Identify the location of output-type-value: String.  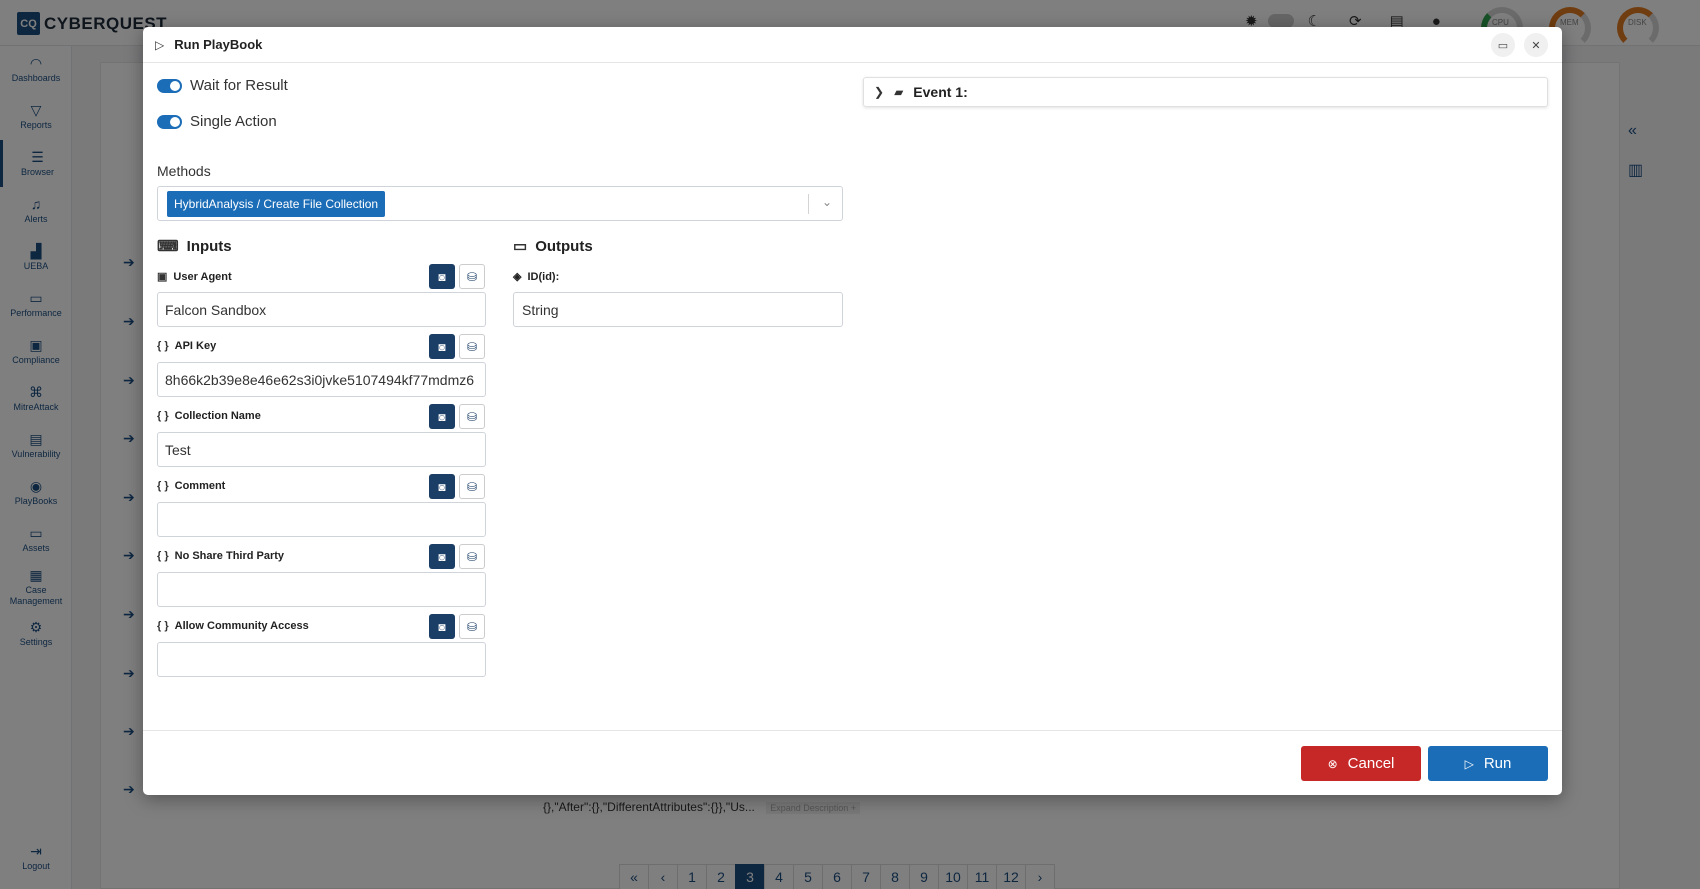
(540, 309).